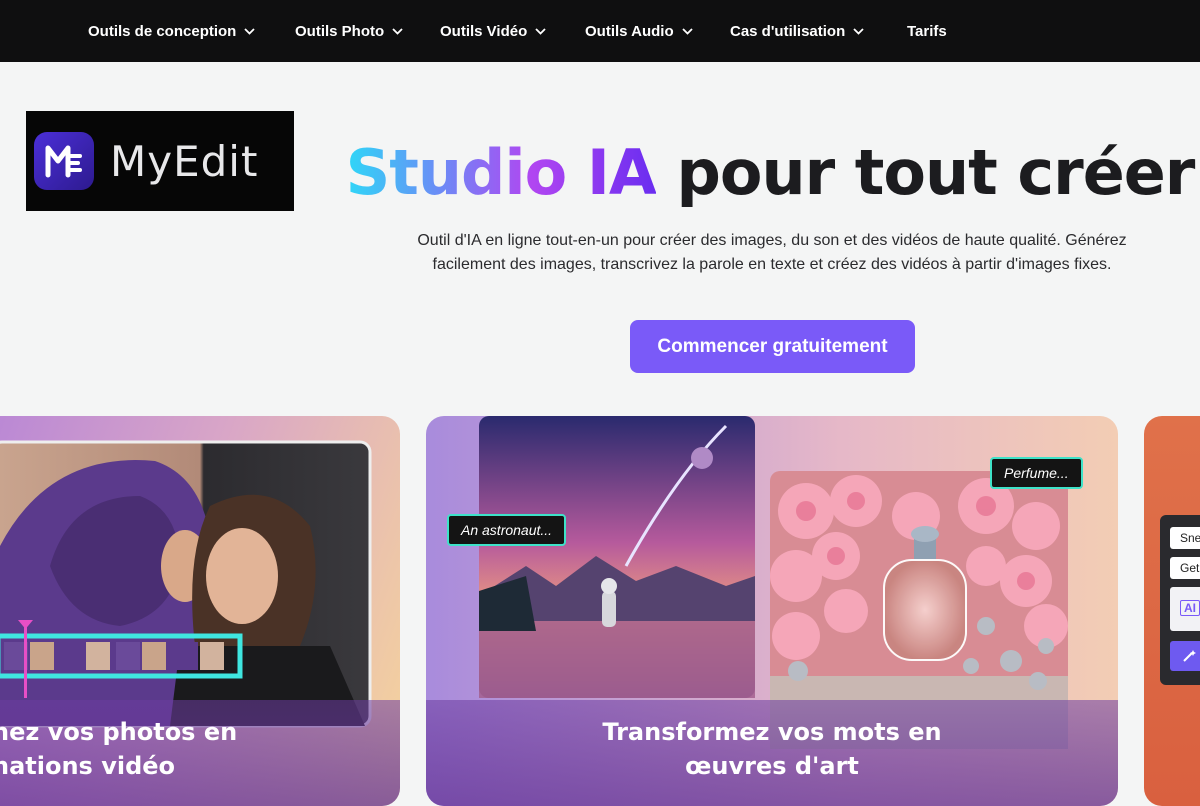 Image resolution: width=1200 pixels, height=806 pixels. I want to click on start-free-button: Commencer gratuitement, so click(772, 346).